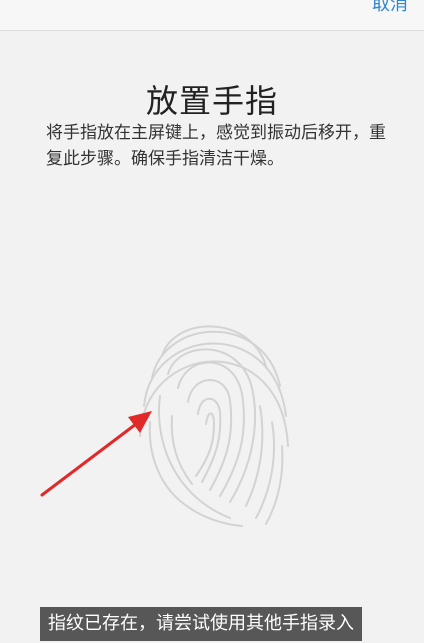 This screenshot has width=424, height=643. Describe the element at coordinates (211, 101) in the screenshot. I see `page-title: 放置手指` at that location.